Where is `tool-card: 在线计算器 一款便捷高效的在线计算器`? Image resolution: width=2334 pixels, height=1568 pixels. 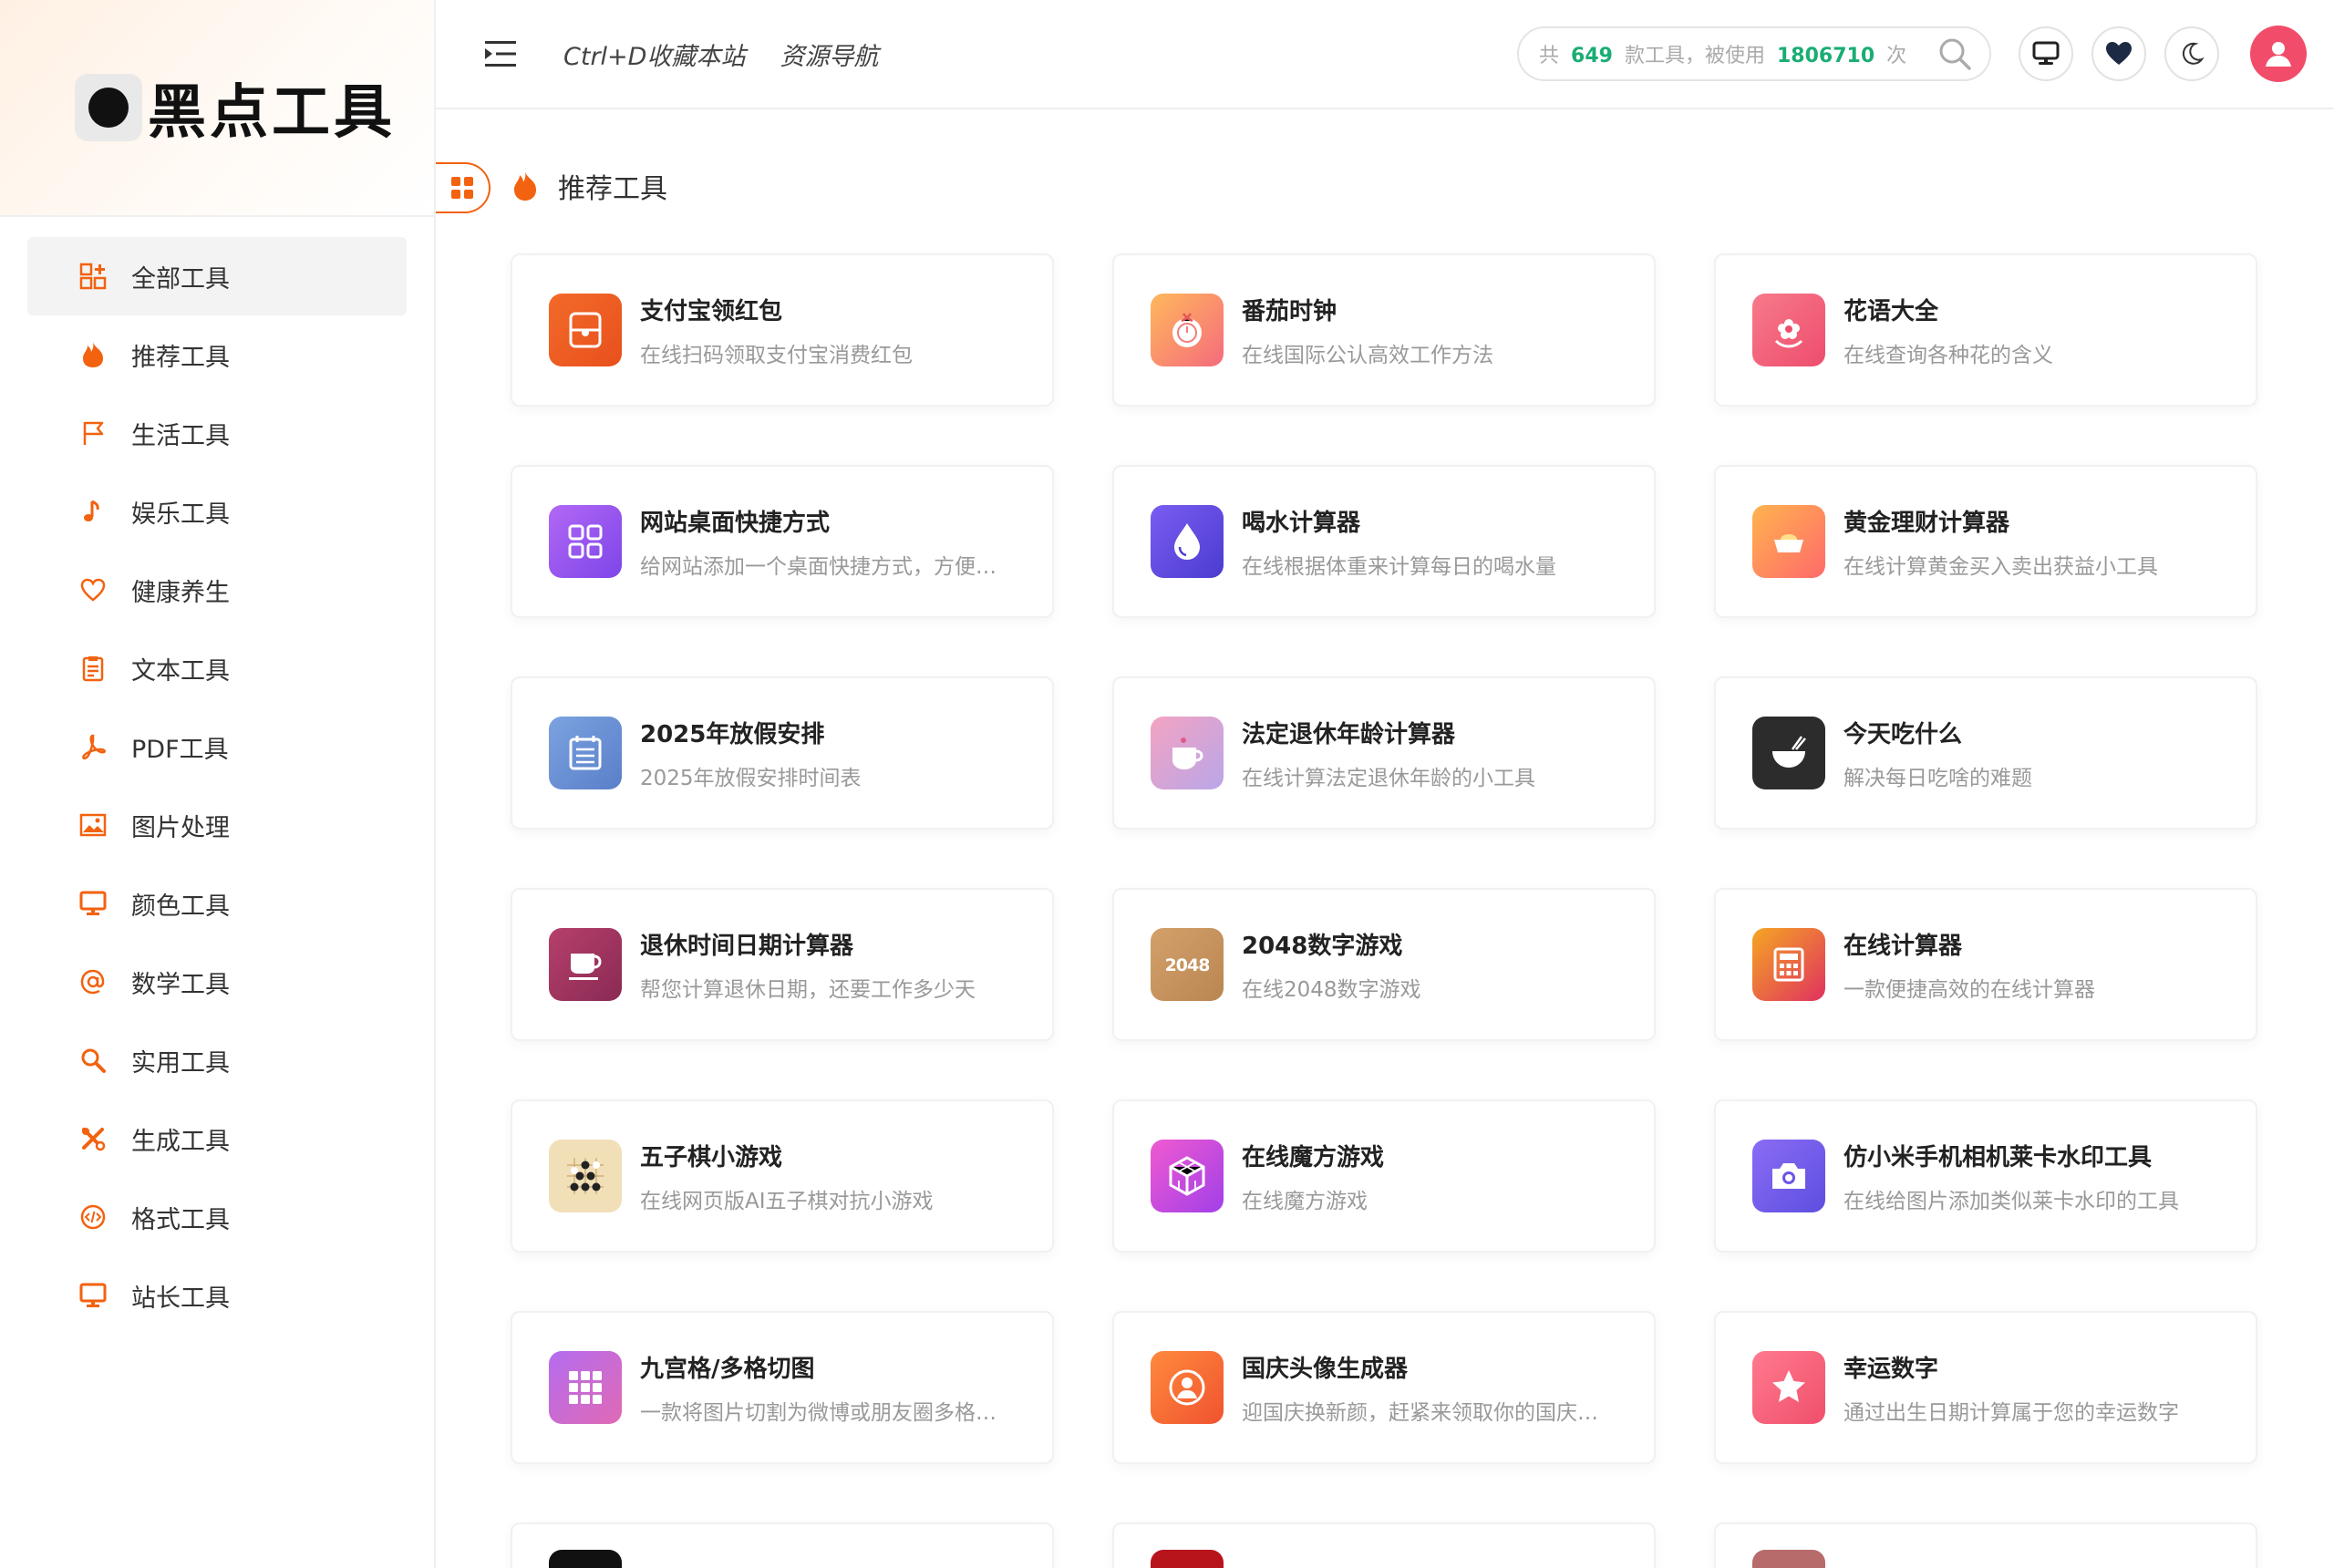 tool-card: 在线计算器 一款便捷高效的在线计算器 is located at coordinates (1986, 964).